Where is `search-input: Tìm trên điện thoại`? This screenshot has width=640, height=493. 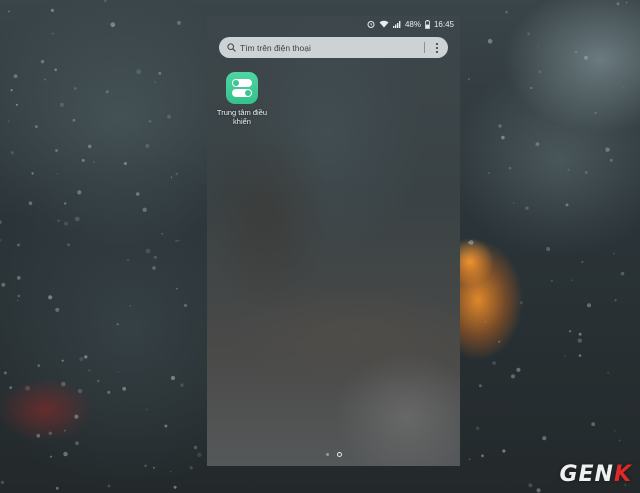 search-input: Tìm trên điện thoại is located at coordinates (332, 48).